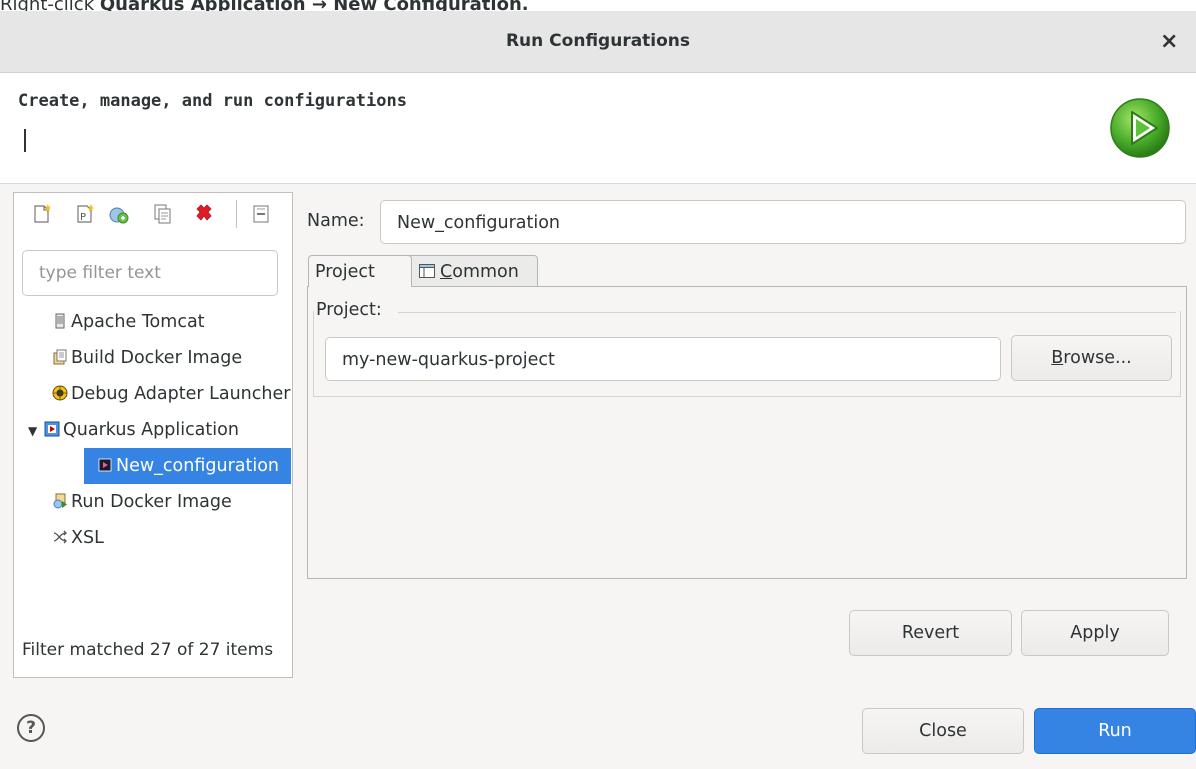  I want to click on window-title: Run Configurations, so click(598, 41).